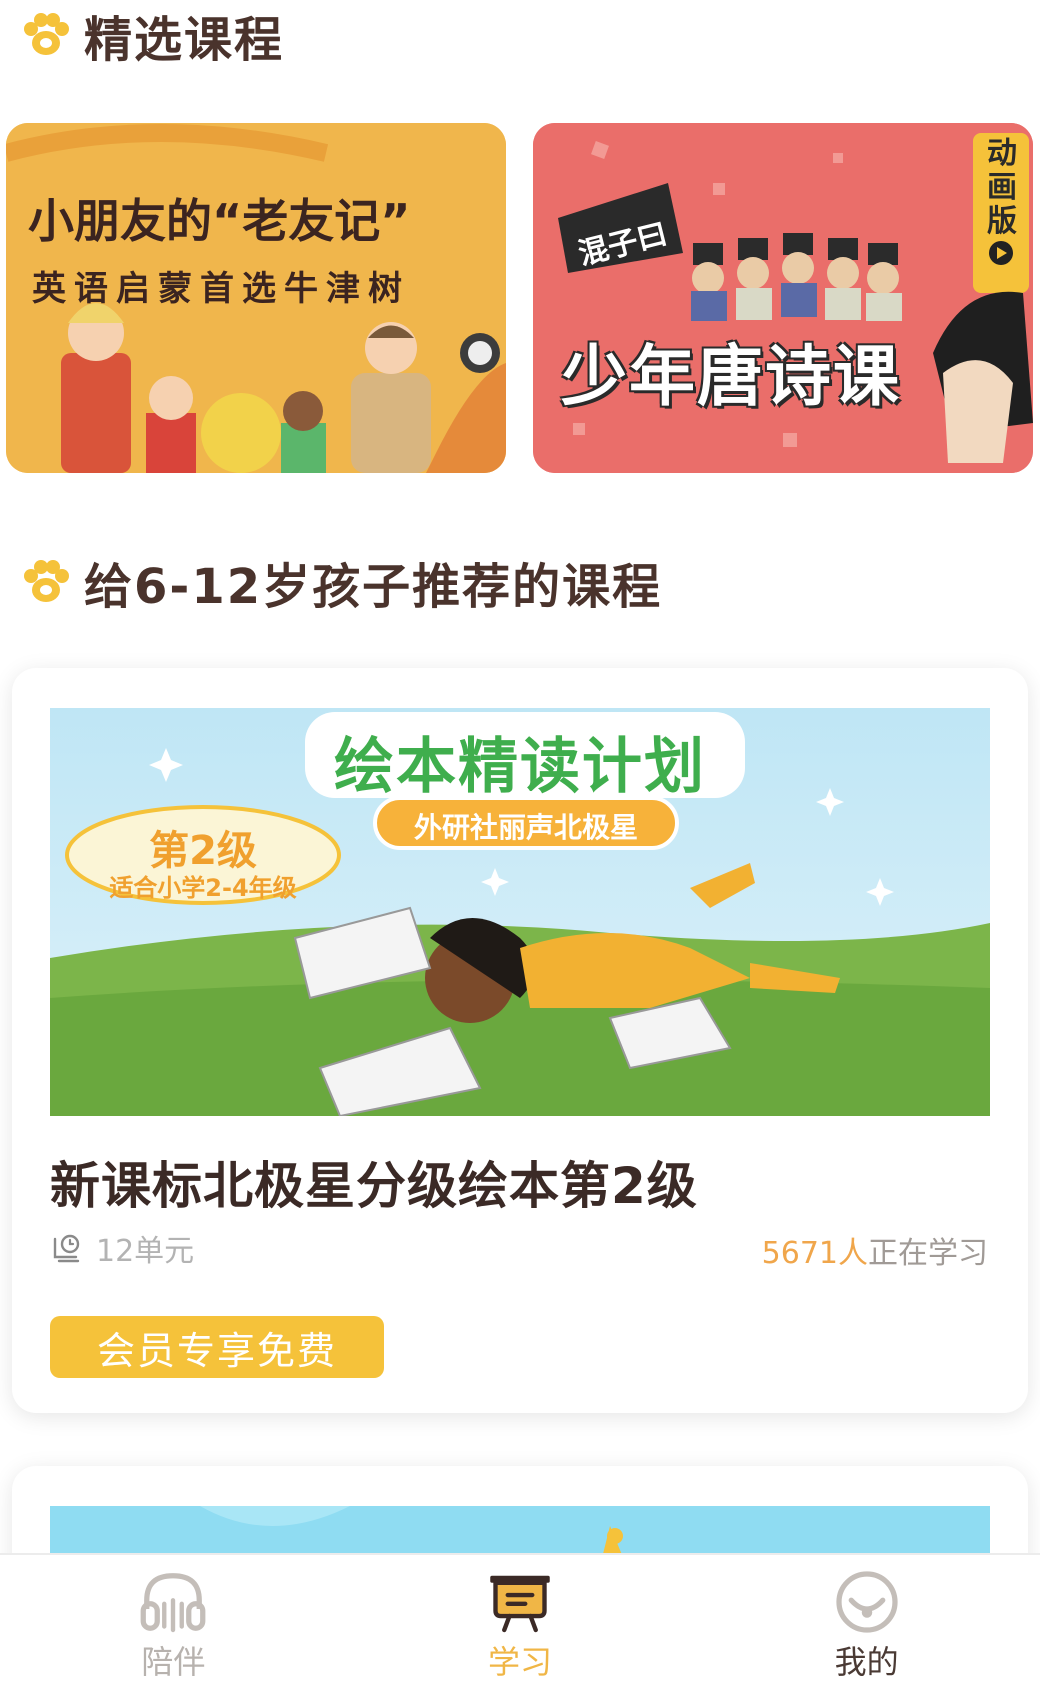 This screenshot has width=1040, height=1683. Describe the element at coordinates (217, 1347) in the screenshot. I see `member-free-button: 会员专享免费` at that location.